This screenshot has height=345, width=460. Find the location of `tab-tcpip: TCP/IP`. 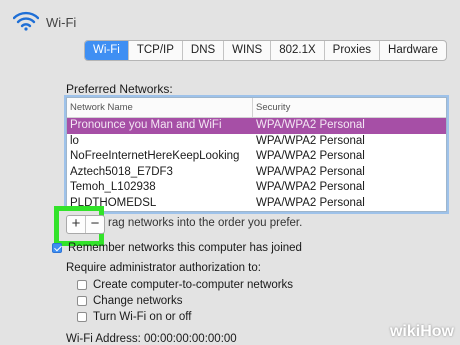

tab-tcpip: TCP/IP is located at coordinates (154, 50).